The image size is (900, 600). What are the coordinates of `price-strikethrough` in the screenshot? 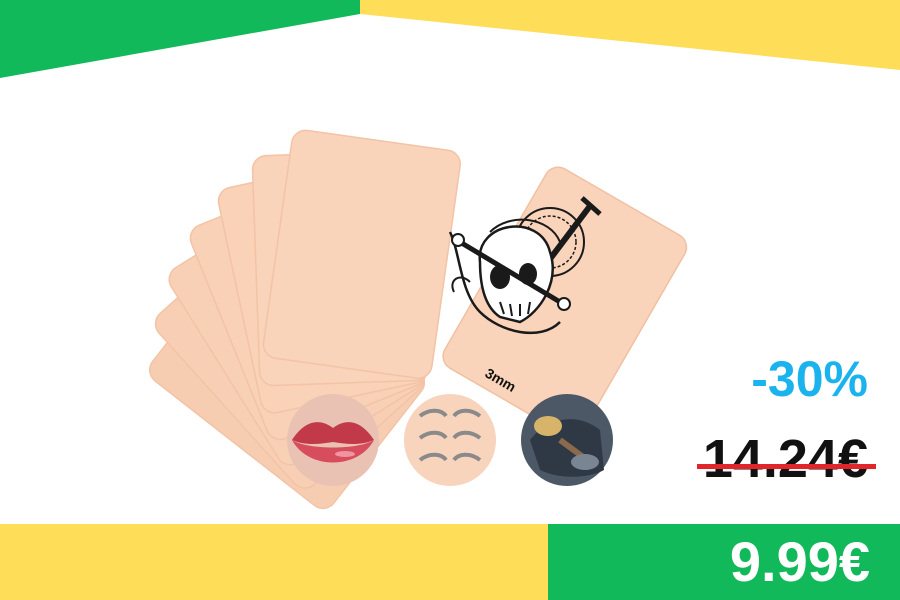 It's located at (786, 466).